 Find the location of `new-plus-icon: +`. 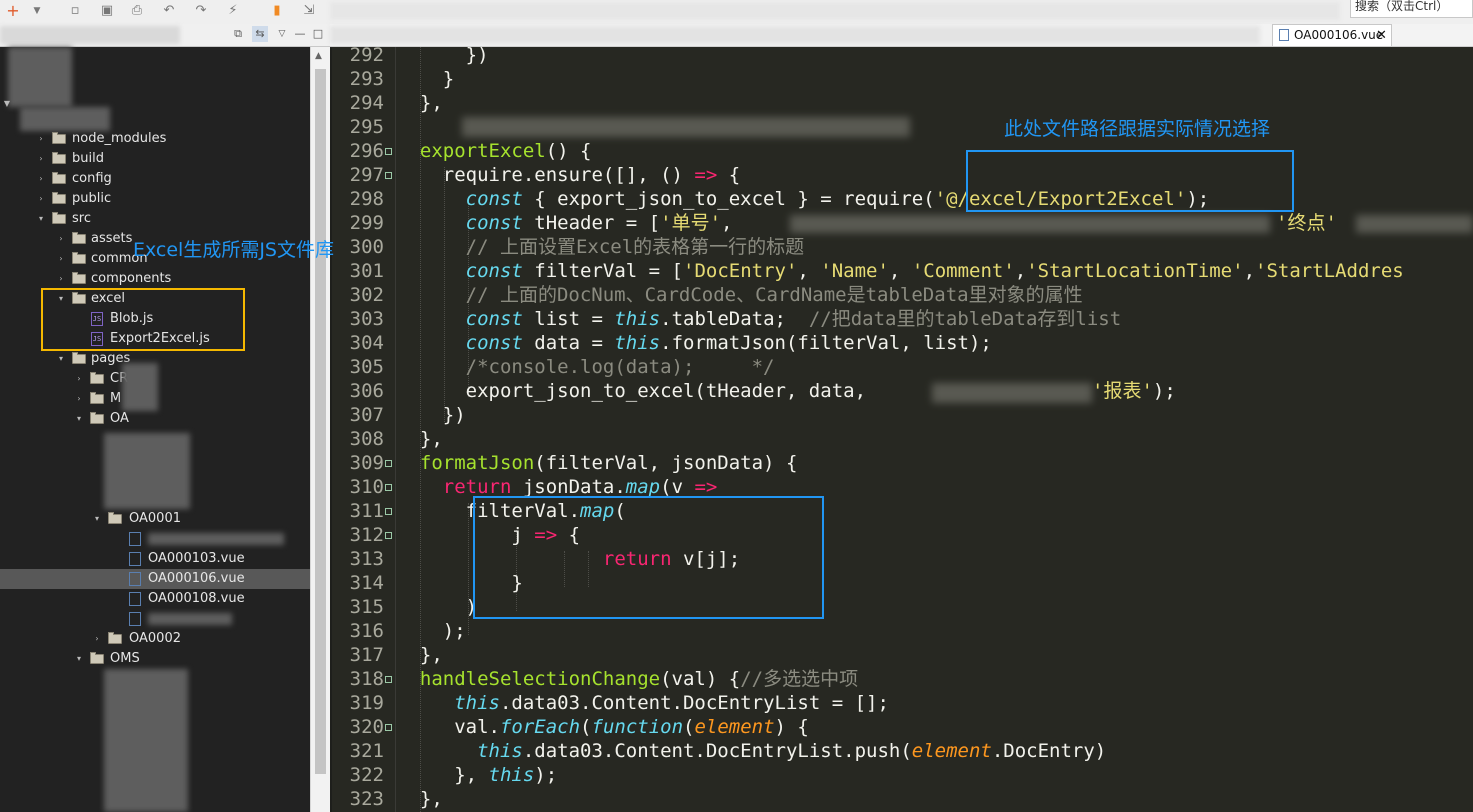

new-plus-icon: + is located at coordinates (13, 11).